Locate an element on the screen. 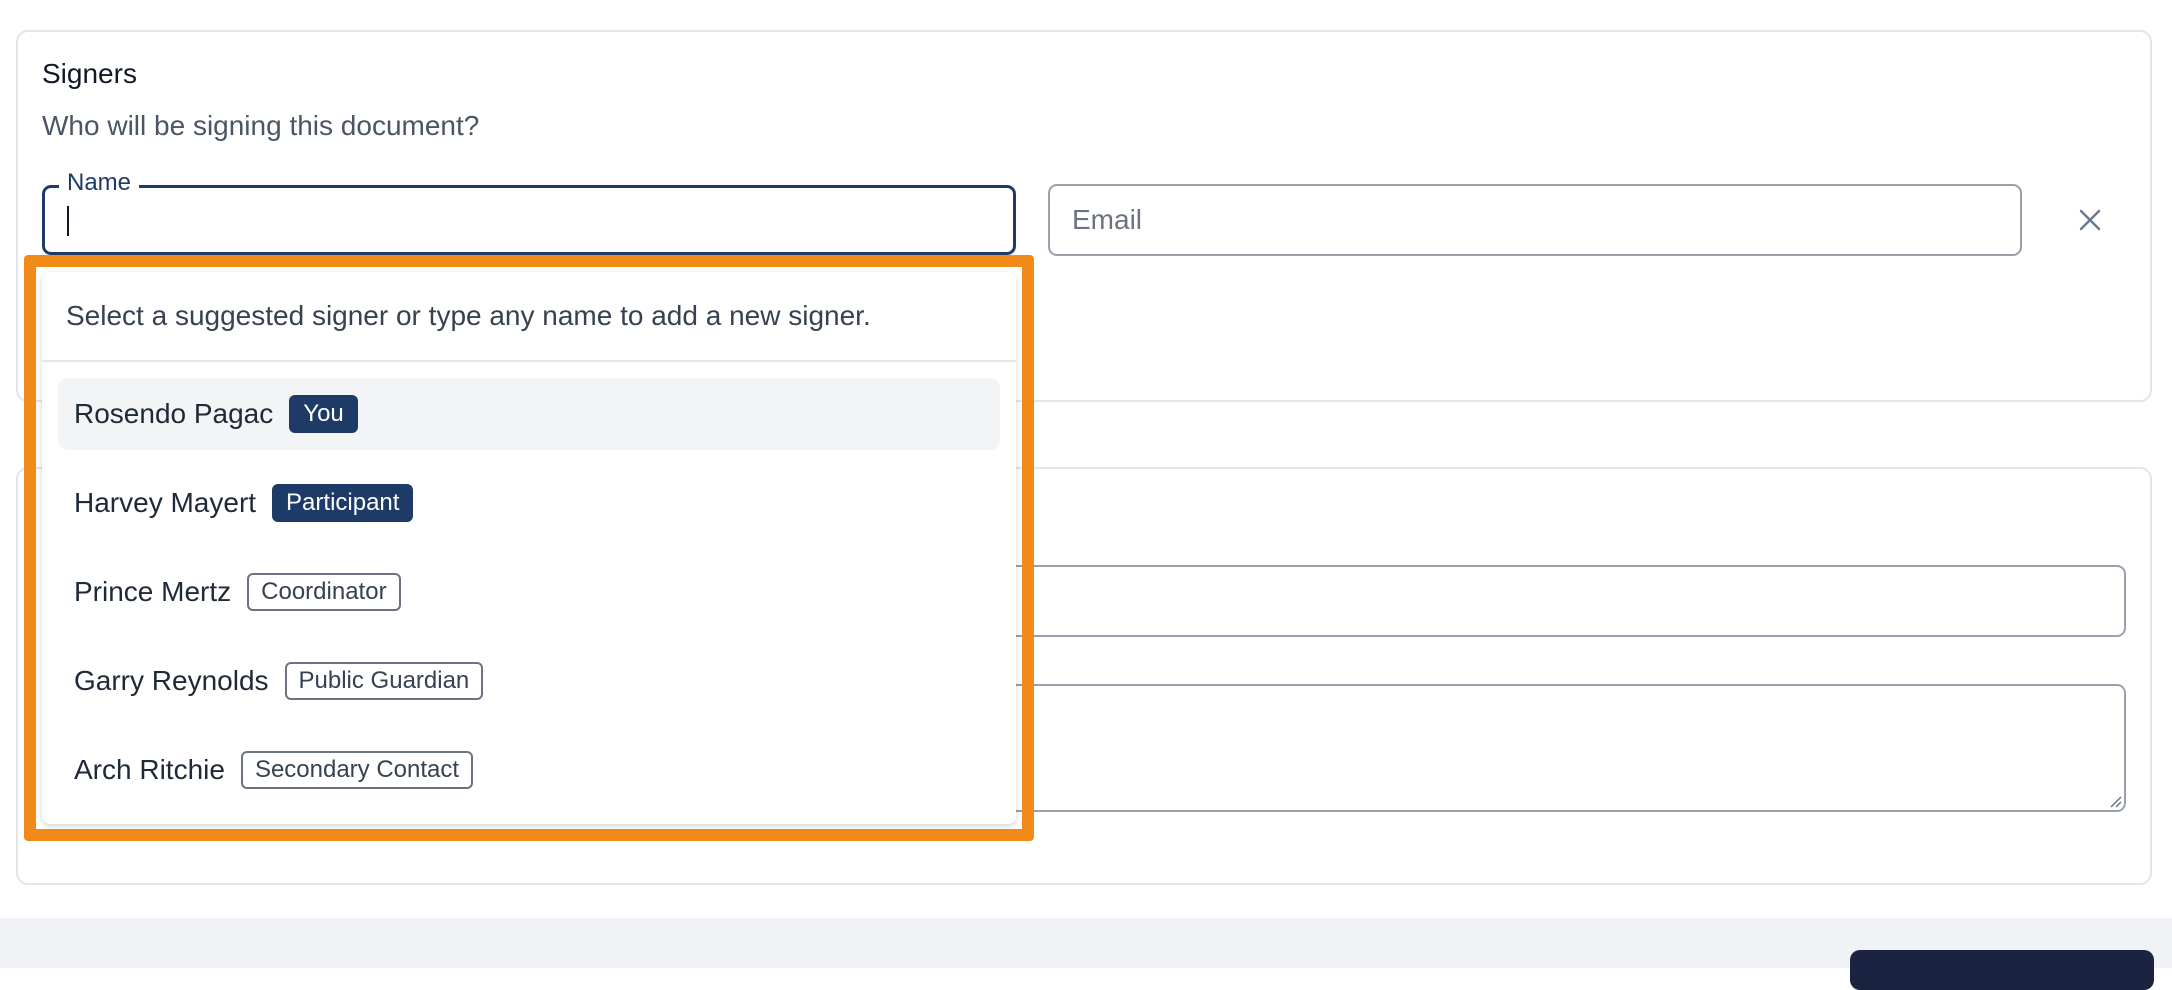  signers-subtitle: Who will be signing this document? is located at coordinates (261, 125).